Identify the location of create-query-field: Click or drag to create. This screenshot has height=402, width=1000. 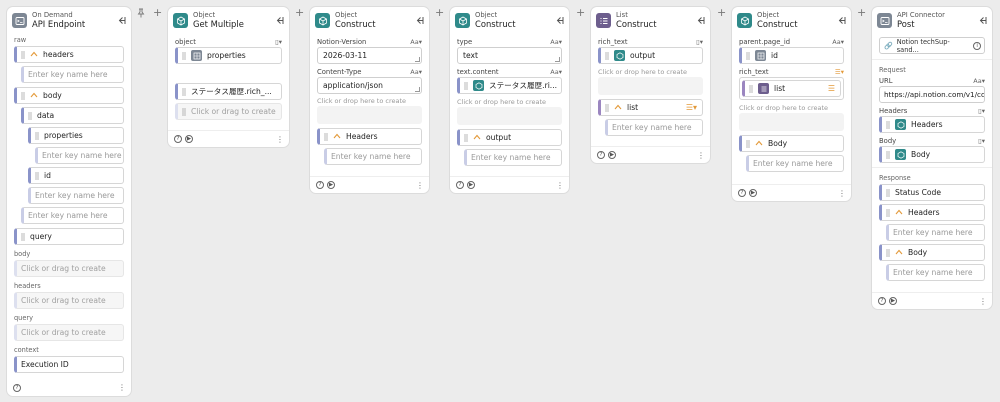
(69, 332).